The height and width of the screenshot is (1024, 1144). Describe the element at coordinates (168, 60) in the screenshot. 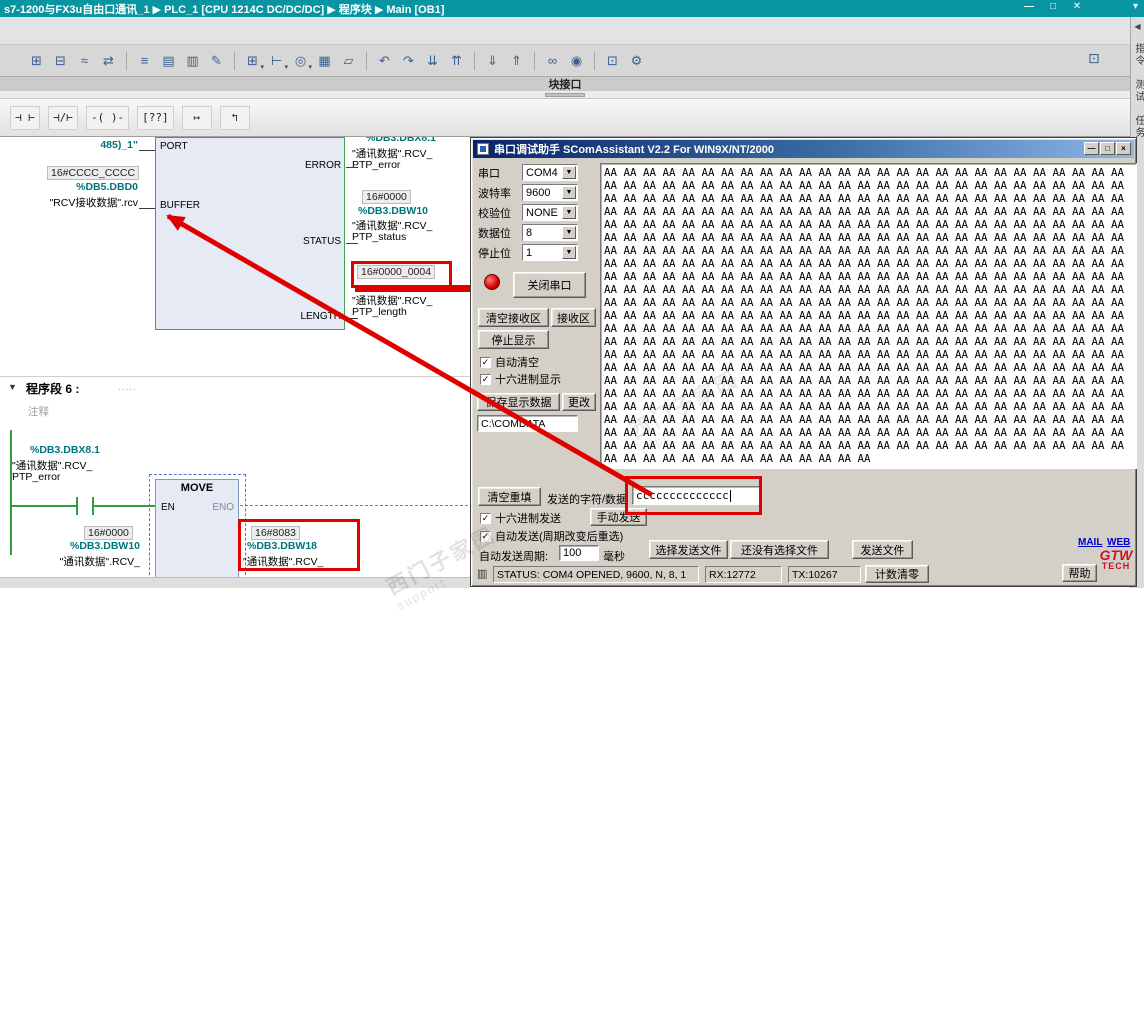

I see `copy-icon: ▤` at that location.